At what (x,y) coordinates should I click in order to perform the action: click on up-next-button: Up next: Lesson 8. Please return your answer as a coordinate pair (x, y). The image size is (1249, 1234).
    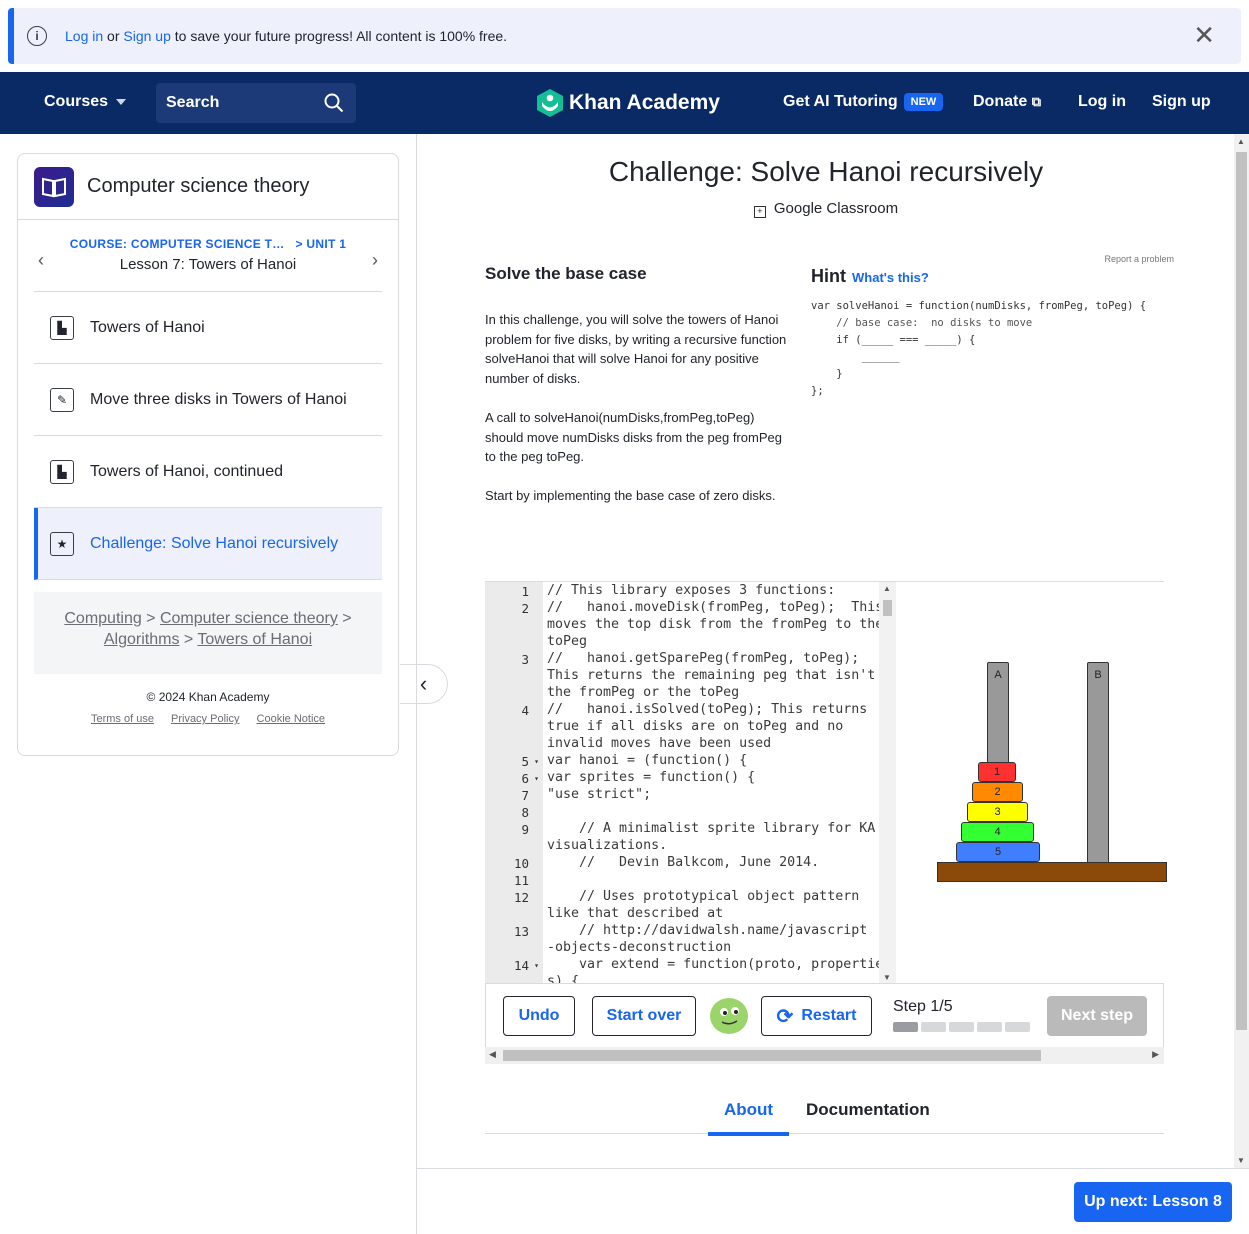
    Looking at the image, I should click on (1153, 1202).